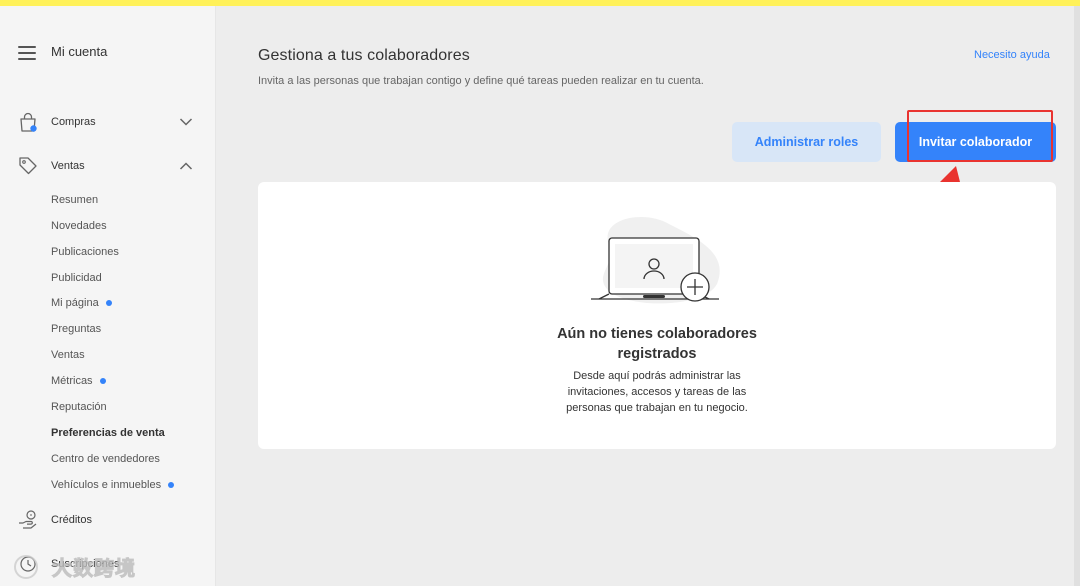 Image resolution: width=1080 pixels, height=586 pixels. I want to click on sidebar-subitem-publicaciones: Publicaciones, so click(85, 252).